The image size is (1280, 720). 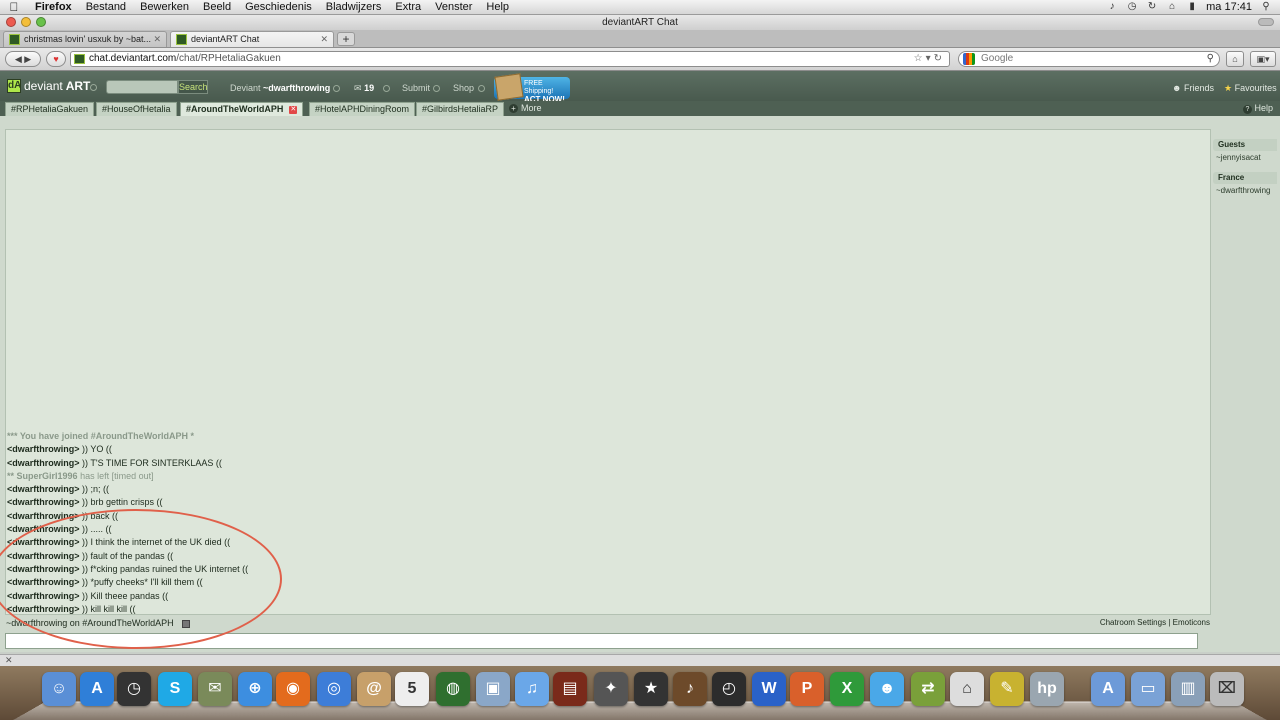 I want to click on user-list-item: ~dwarfthrowing, so click(x=1245, y=190).